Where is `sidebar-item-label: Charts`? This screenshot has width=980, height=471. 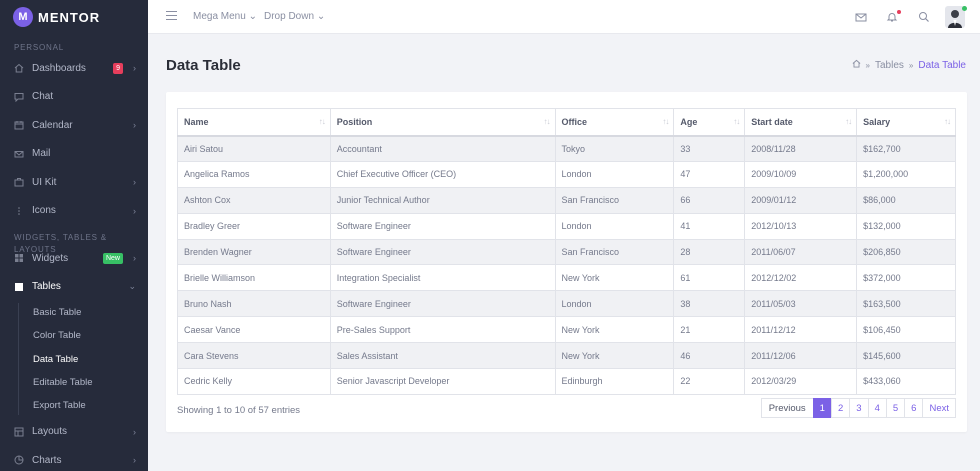 sidebar-item-label: Charts is located at coordinates (47, 460).